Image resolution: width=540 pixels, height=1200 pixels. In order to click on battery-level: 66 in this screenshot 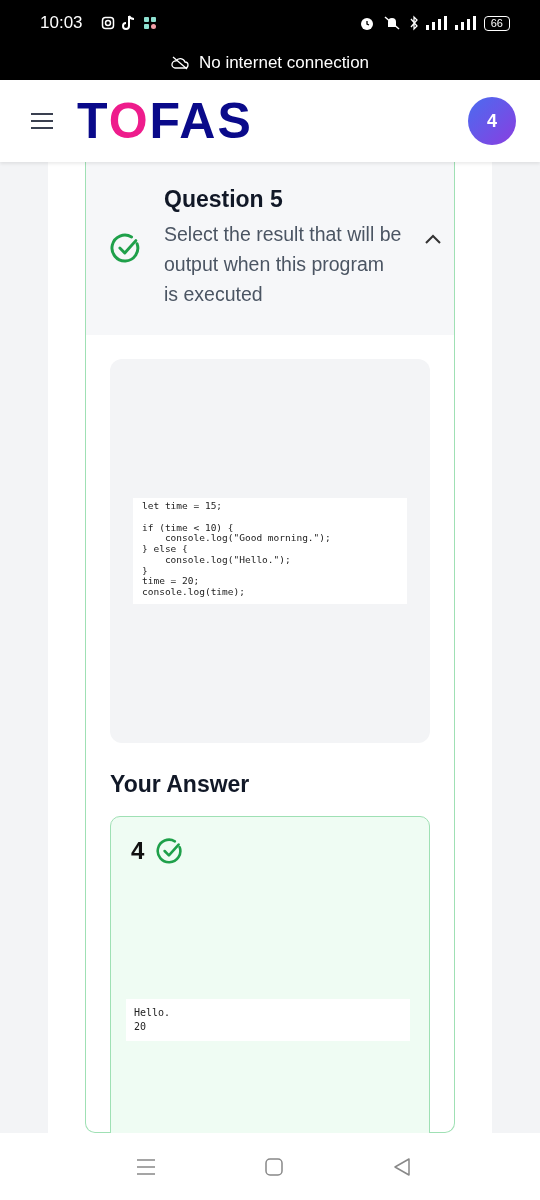, I will do `click(496, 23)`.